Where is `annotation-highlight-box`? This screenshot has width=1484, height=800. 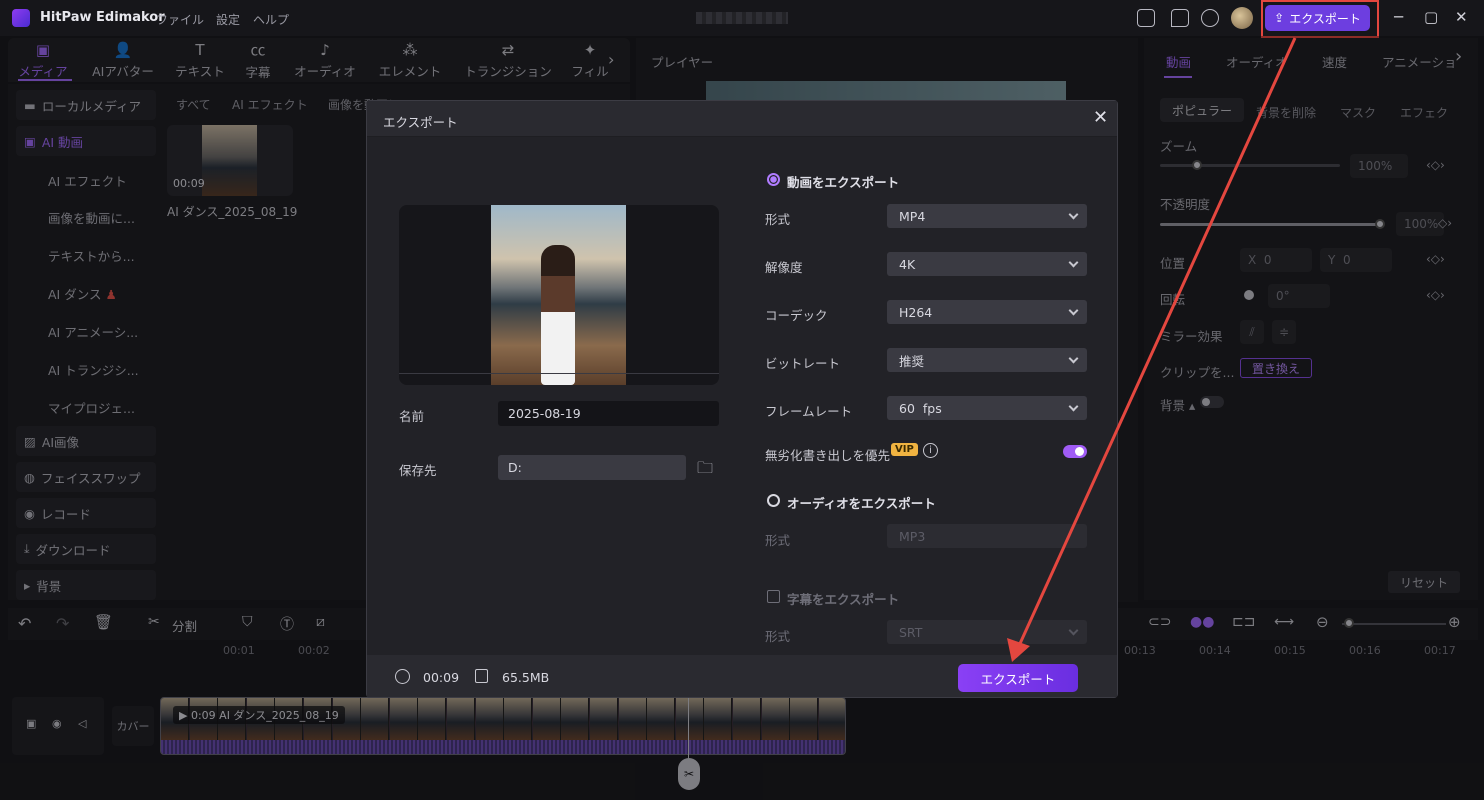
annotation-highlight-box is located at coordinates (1320, 19).